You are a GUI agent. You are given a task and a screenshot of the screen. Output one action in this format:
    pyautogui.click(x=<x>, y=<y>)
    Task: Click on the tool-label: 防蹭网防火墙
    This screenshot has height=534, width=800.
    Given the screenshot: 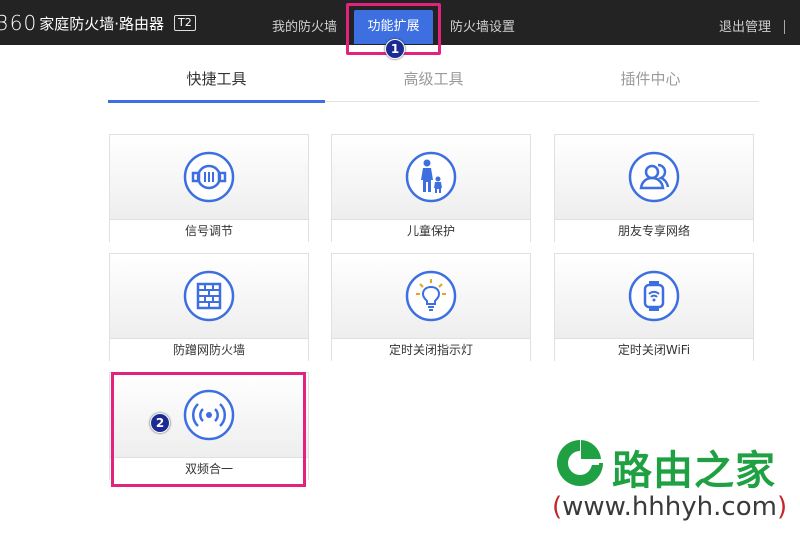 What is the action you would take?
    pyautogui.click(x=209, y=350)
    